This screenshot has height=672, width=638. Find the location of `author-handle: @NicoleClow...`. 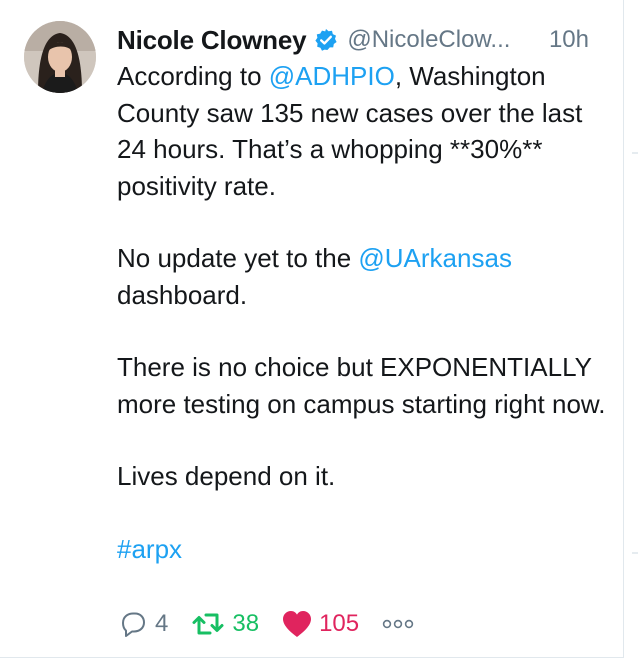

author-handle: @NicoleClow... is located at coordinates (428, 40).